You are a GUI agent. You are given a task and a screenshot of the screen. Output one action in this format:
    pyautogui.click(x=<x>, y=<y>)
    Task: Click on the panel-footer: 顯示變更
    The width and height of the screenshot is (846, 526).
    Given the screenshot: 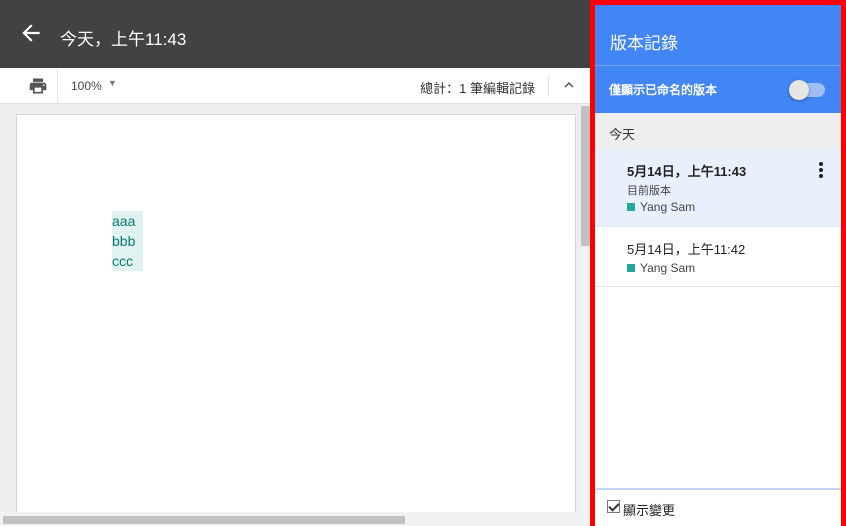 What is the action you would take?
    pyautogui.click(x=718, y=507)
    